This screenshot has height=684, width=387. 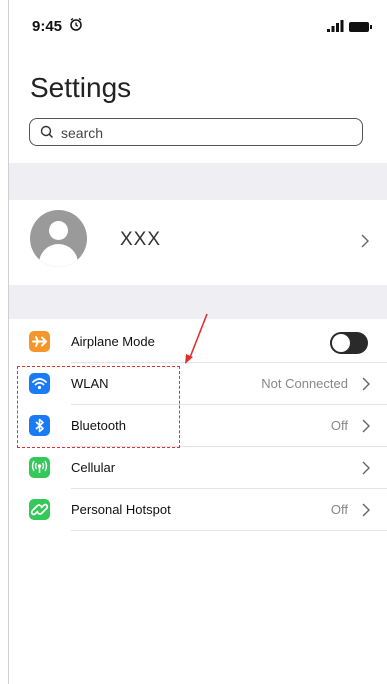 What do you see at coordinates (113, 341) in the screenshot?
I see `settings-row-label: Airplane Mode` at bounding box center [113, 341].